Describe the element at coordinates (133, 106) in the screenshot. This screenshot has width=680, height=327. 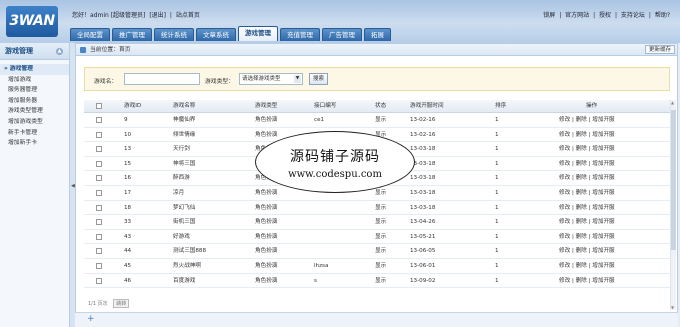
I see `col-id: 游戏ID` at that location.